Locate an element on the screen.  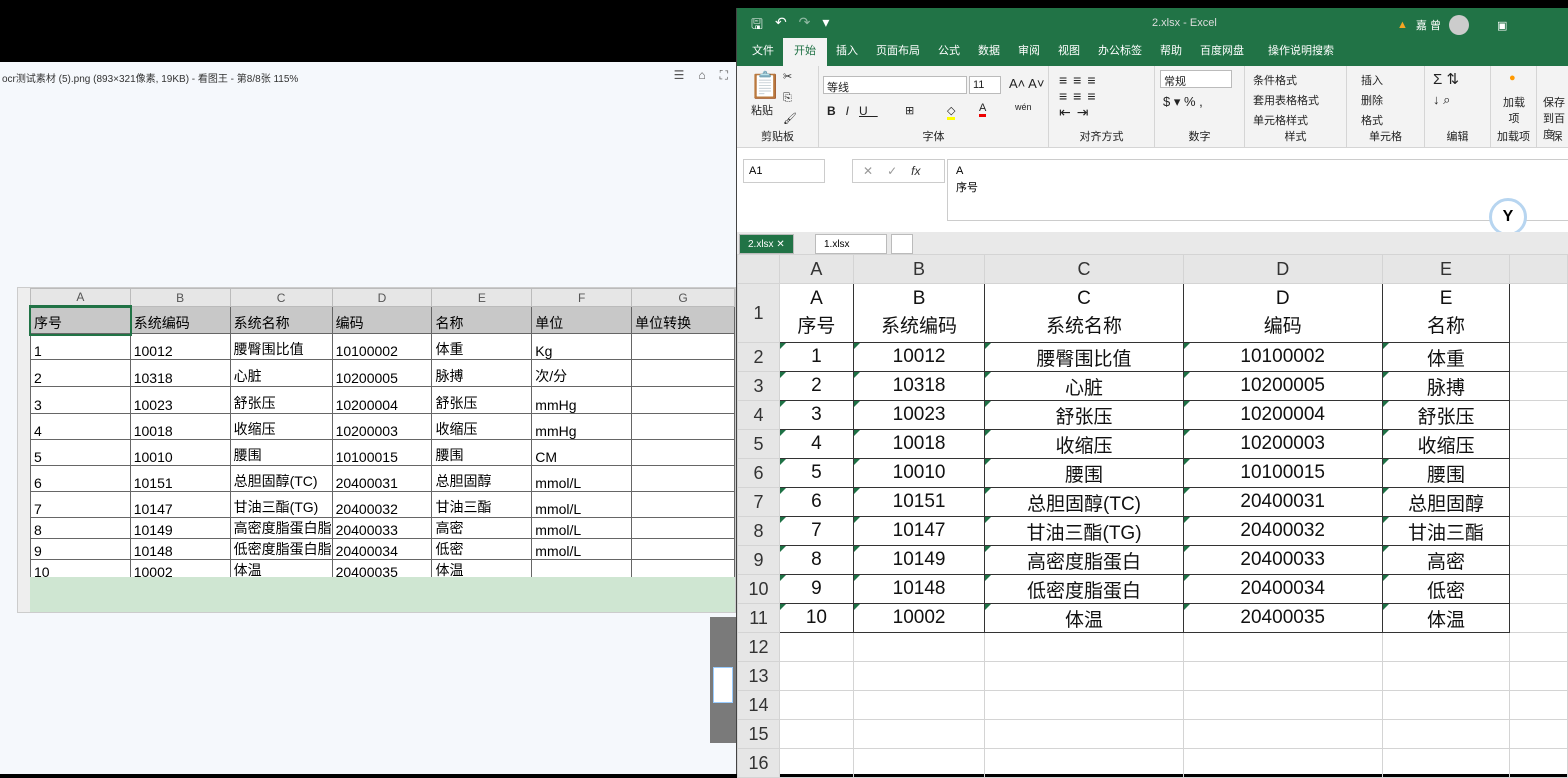
cell: 6 is located at coordinates (816, 502).